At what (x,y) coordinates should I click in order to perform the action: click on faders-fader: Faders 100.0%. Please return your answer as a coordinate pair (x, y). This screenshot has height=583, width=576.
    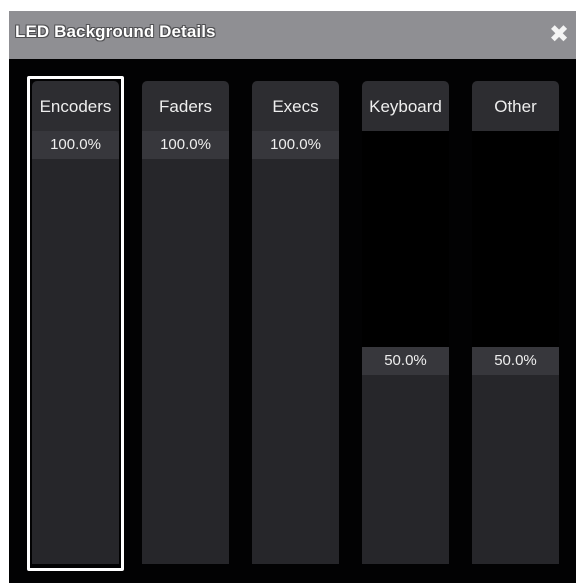
    Looking at the image, I should click on (185, 322).